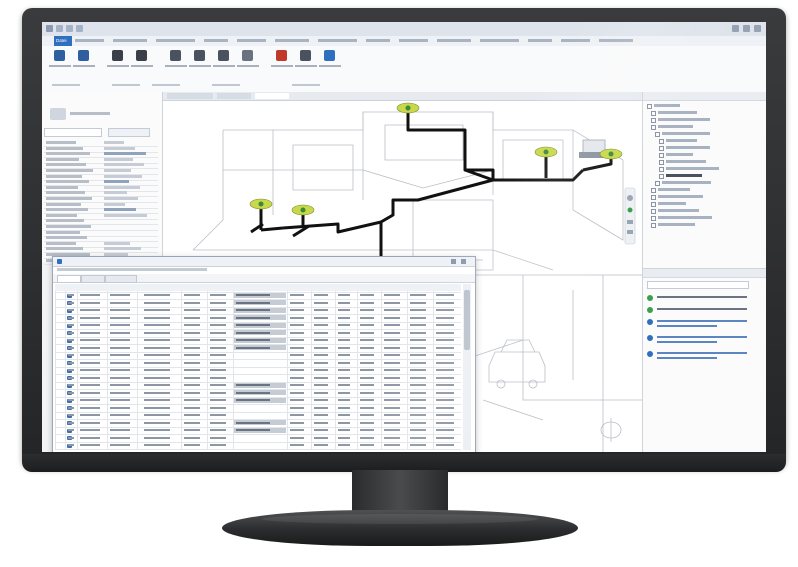 This screenshot has width=798, height=567. Describe the element at coordinates (59, 28) in the screenshot. I see `save-icon` at that location.